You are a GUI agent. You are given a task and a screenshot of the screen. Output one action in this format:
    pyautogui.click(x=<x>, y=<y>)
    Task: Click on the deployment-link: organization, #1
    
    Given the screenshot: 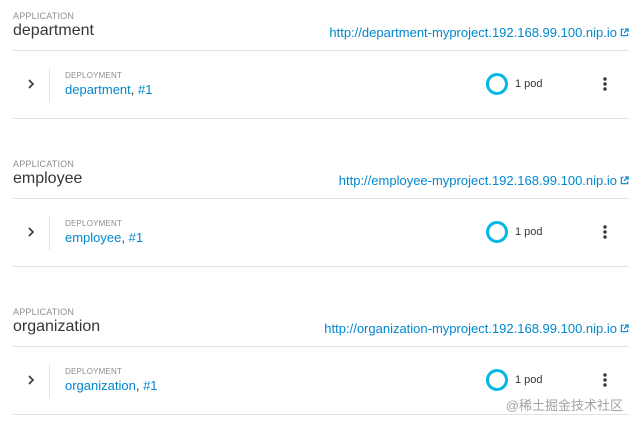 What is the action you would take?
    pyautogui.click(x=111, y=385)
    